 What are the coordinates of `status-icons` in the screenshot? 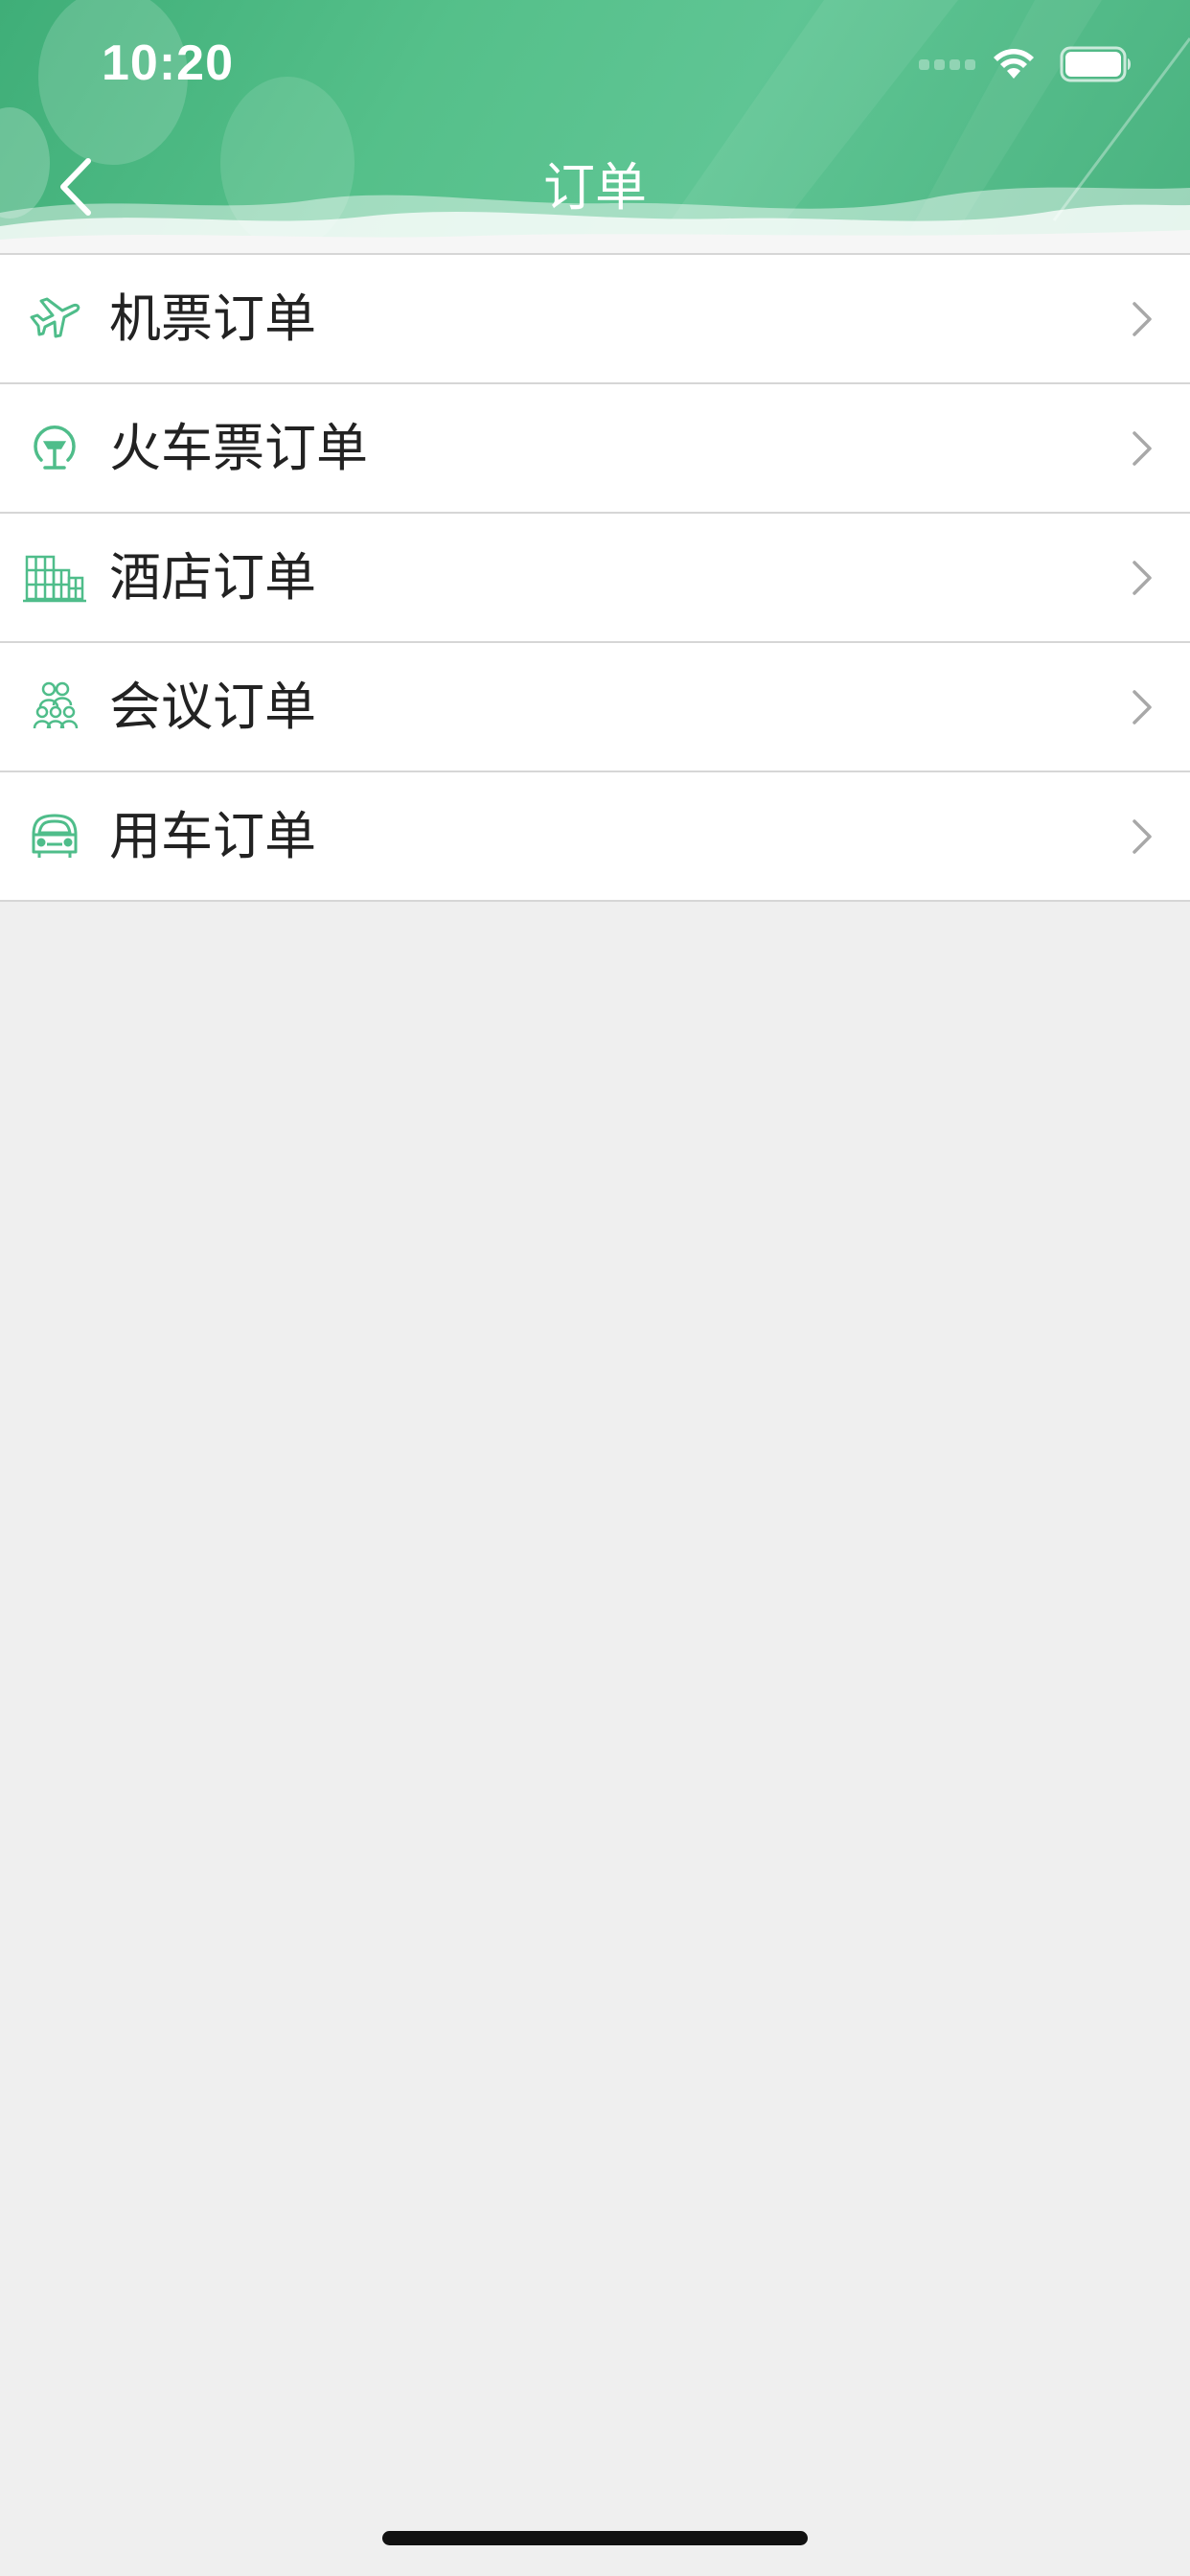 It's located at (1027, 64).